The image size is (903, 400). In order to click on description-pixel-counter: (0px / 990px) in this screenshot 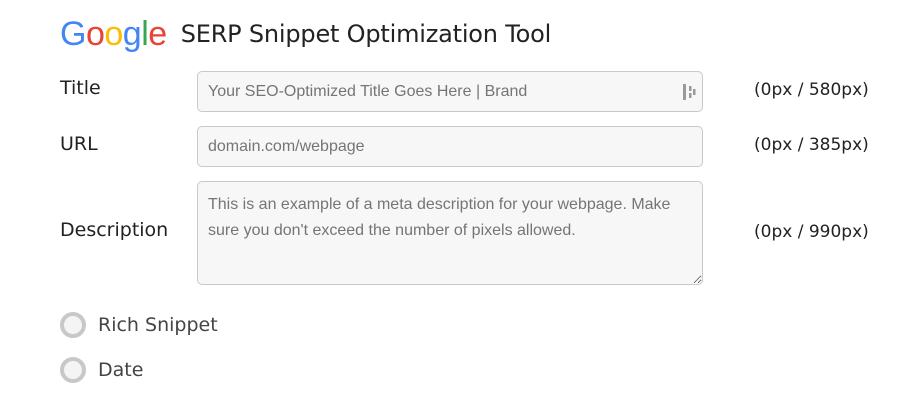, I will do `click(811, 232)`.